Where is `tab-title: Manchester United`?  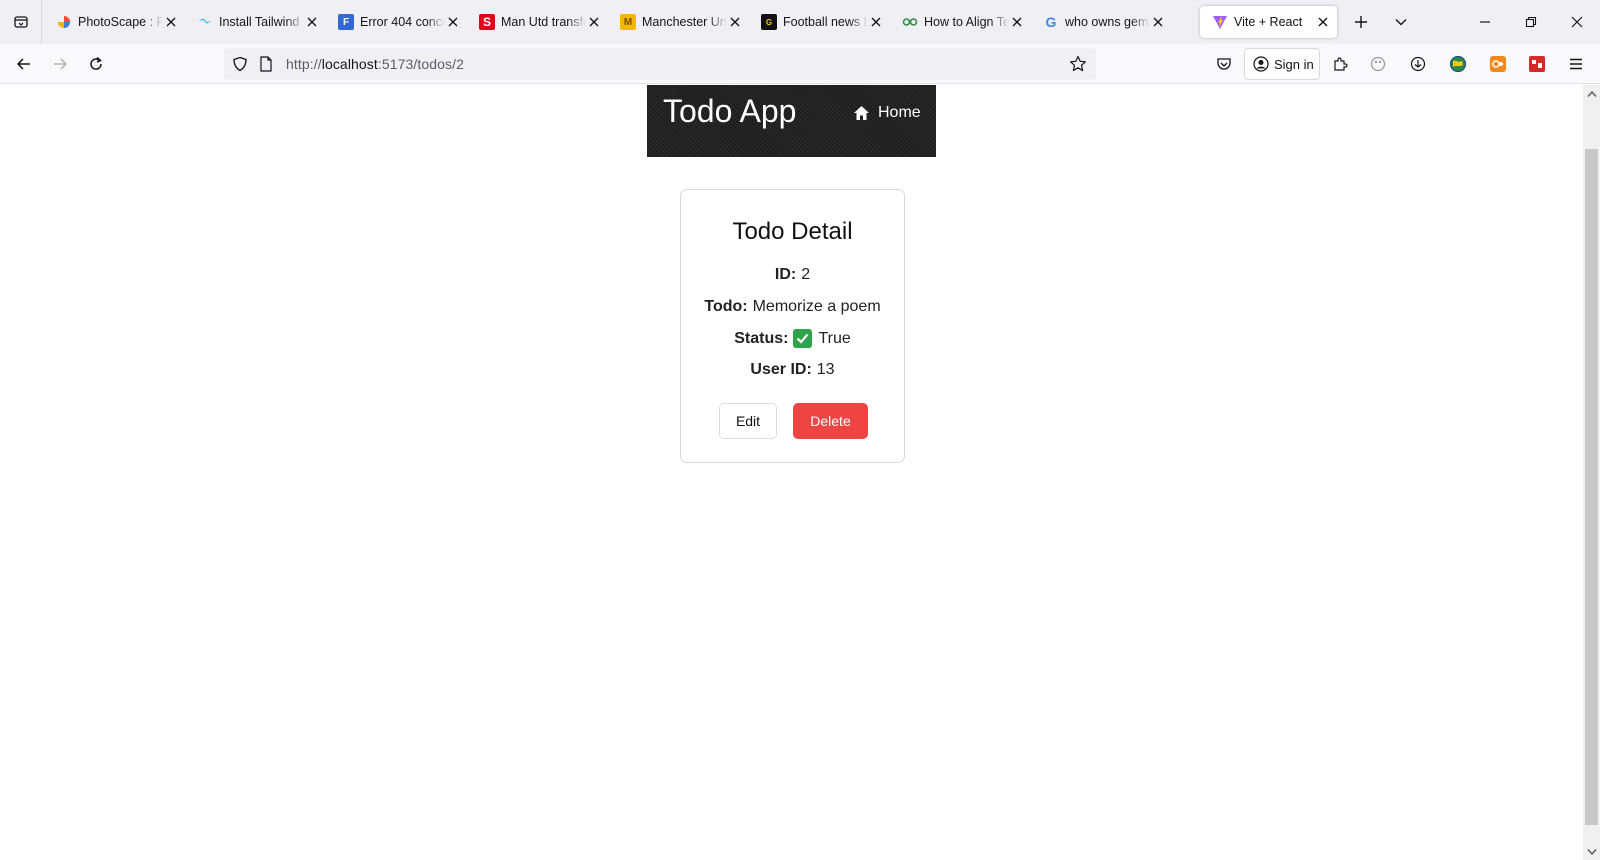 tab-title: Manchester United is located at coordinates (684, 22).